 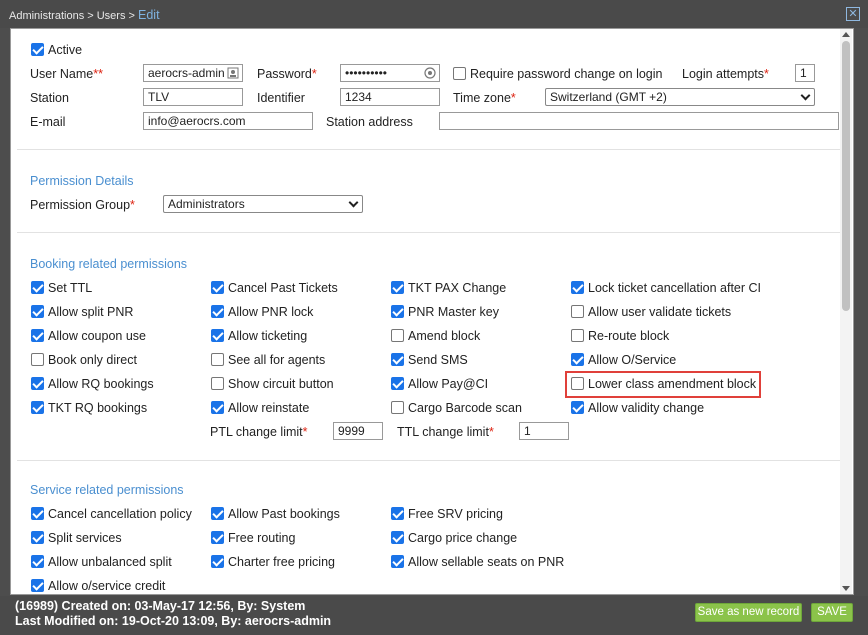 I want to click on active-checkbox-box, so click(x=37, y=49).